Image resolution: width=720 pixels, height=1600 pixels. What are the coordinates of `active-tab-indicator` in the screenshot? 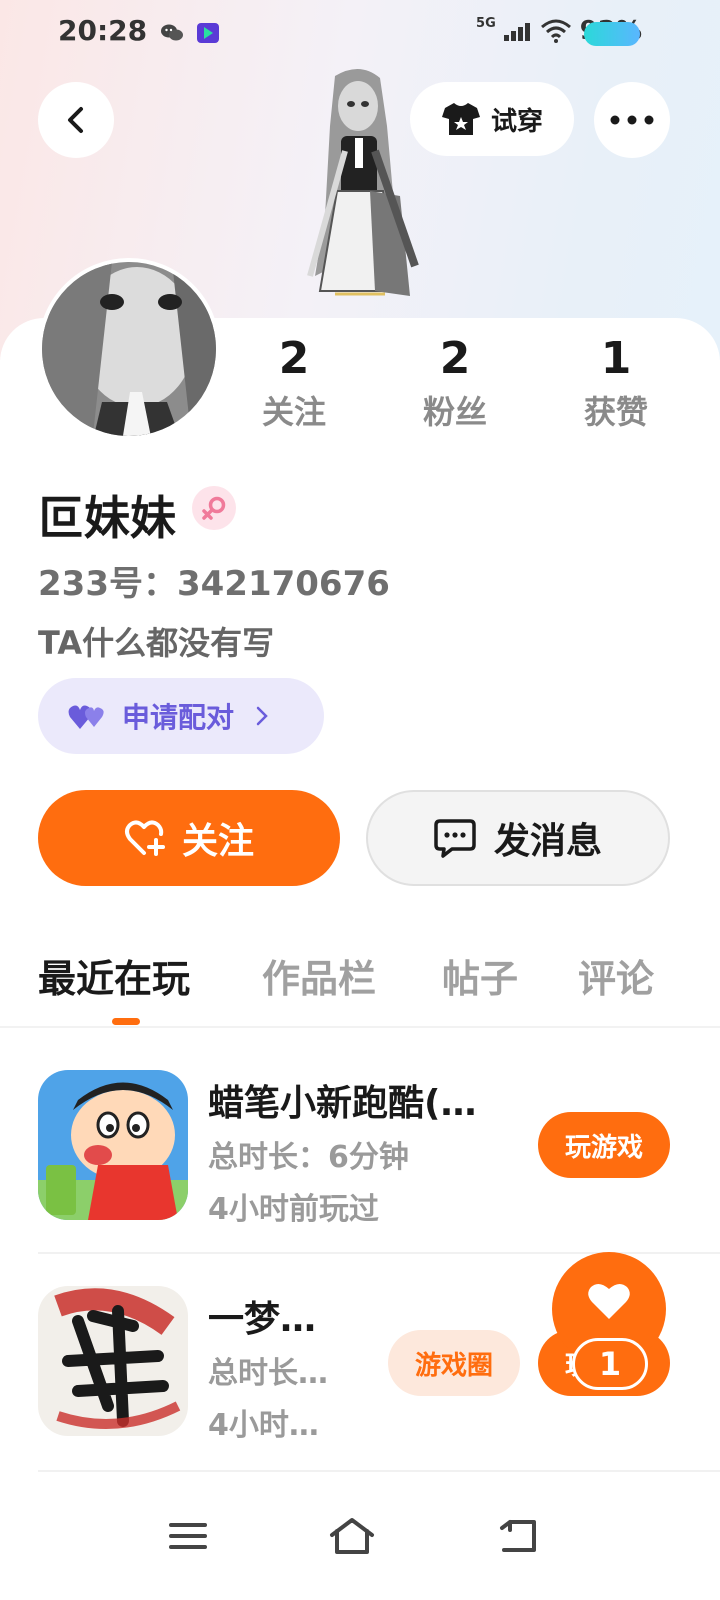 It's located at (126, 1021).